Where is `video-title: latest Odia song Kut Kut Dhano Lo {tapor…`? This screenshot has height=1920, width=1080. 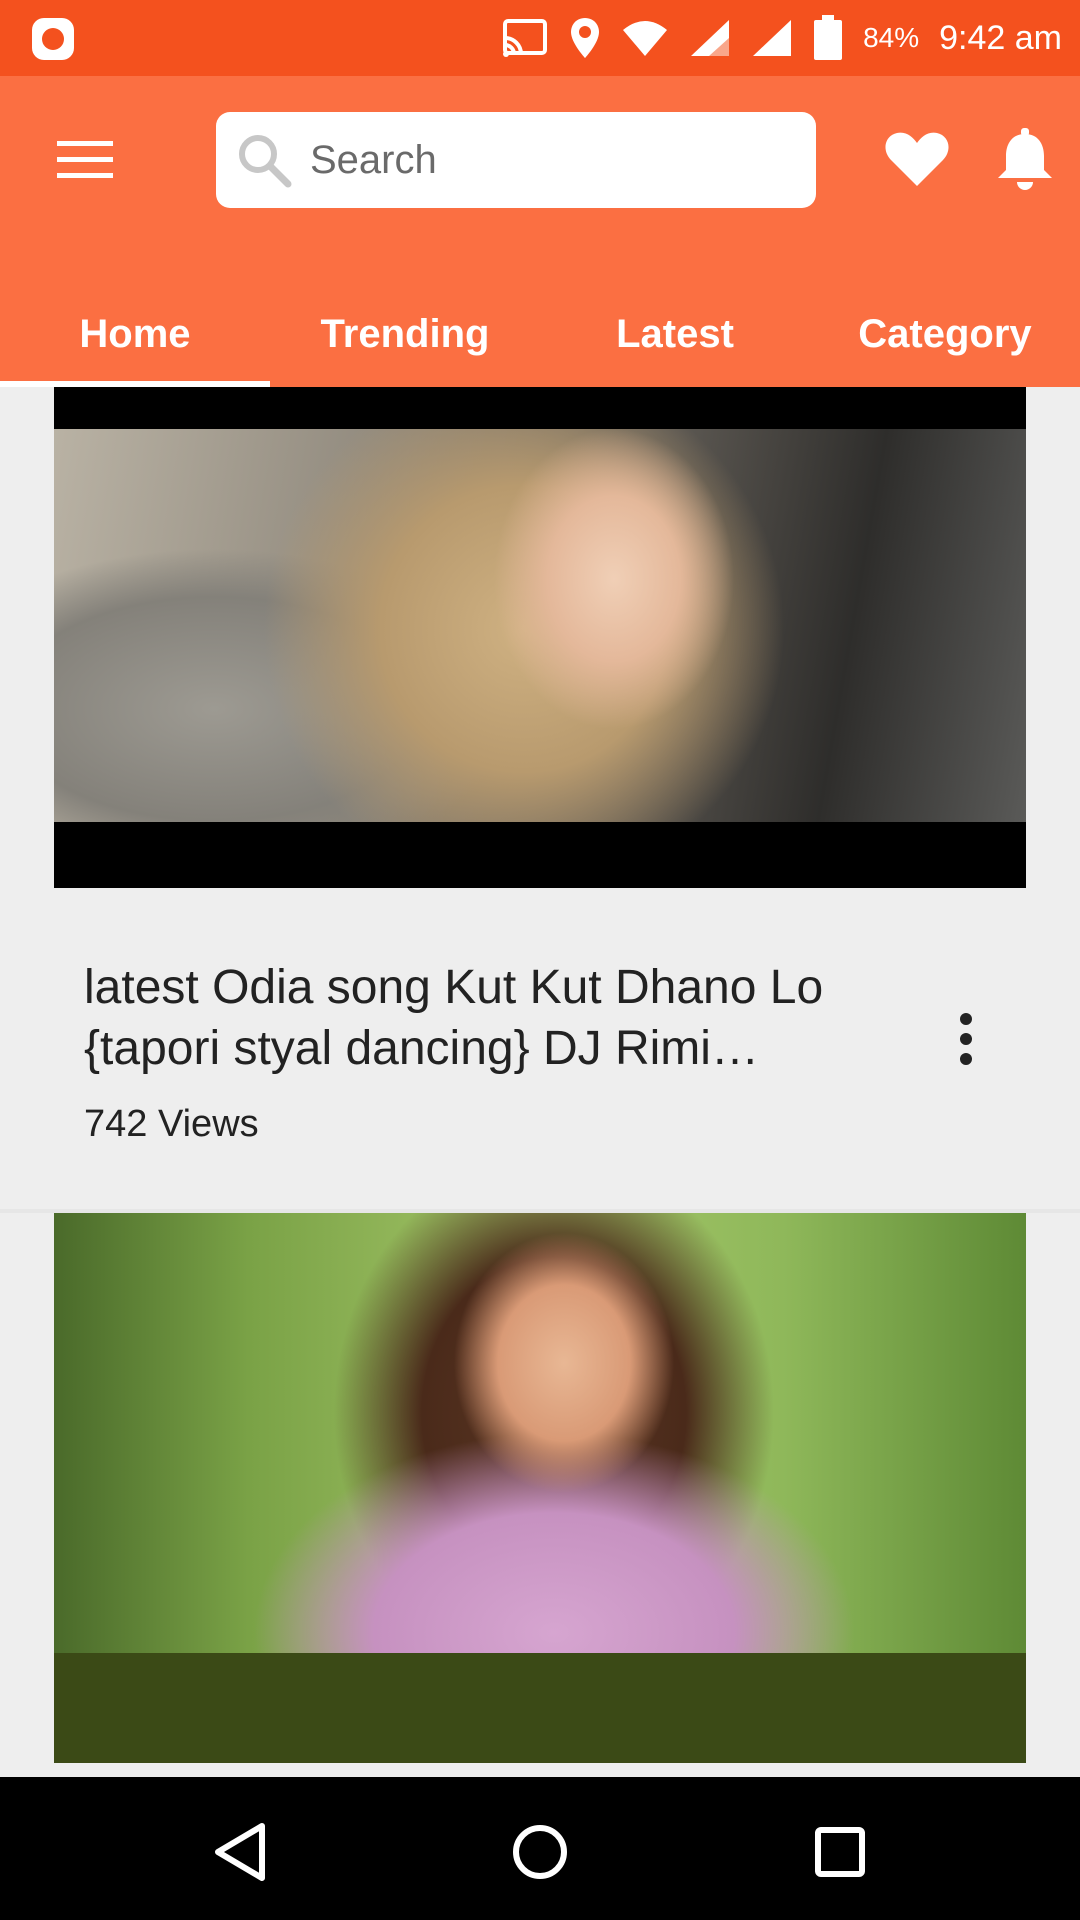 video-title: latest Odia song Kut Kut Dhano Lo {tapor… is located at coordinates (494, 1018).